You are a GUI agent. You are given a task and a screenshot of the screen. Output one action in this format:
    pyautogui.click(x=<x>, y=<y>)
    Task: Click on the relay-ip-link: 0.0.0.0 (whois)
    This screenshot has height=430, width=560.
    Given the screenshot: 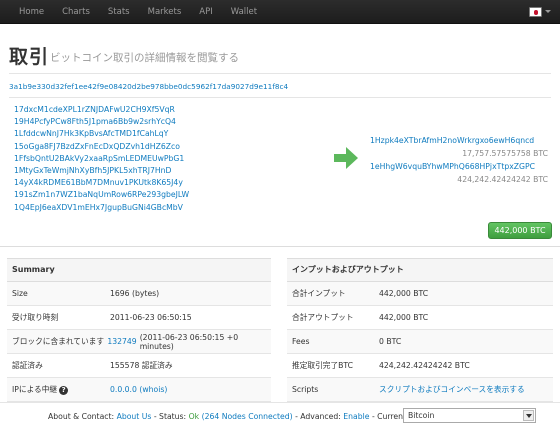 What is the action you would take?
    pyautogui.click(x=138, y=389)
    